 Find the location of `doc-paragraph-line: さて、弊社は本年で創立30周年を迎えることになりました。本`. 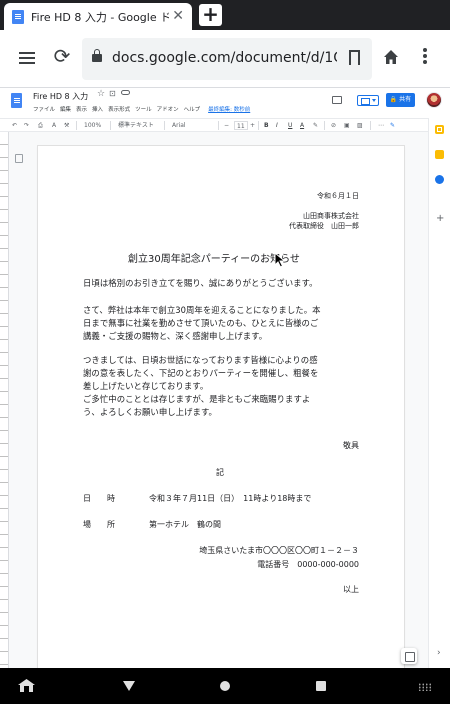

doc-paragraph-line: さて、弊社は本年で創立30周年を迎えることになりました。本 is located at coordinates (202, 310).